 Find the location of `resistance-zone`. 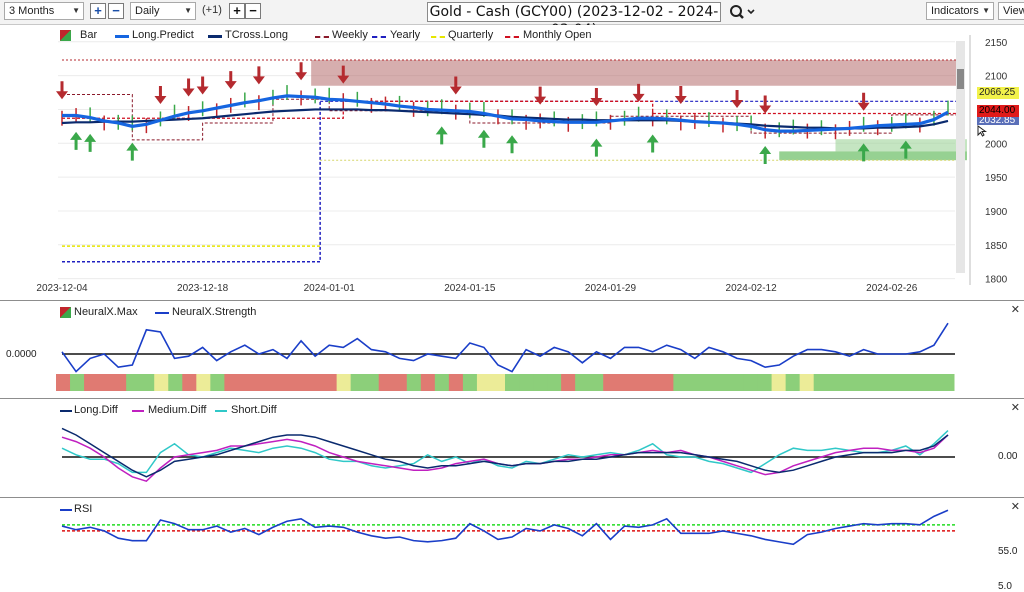

resistance-zone is located at coordinates (638, 73).